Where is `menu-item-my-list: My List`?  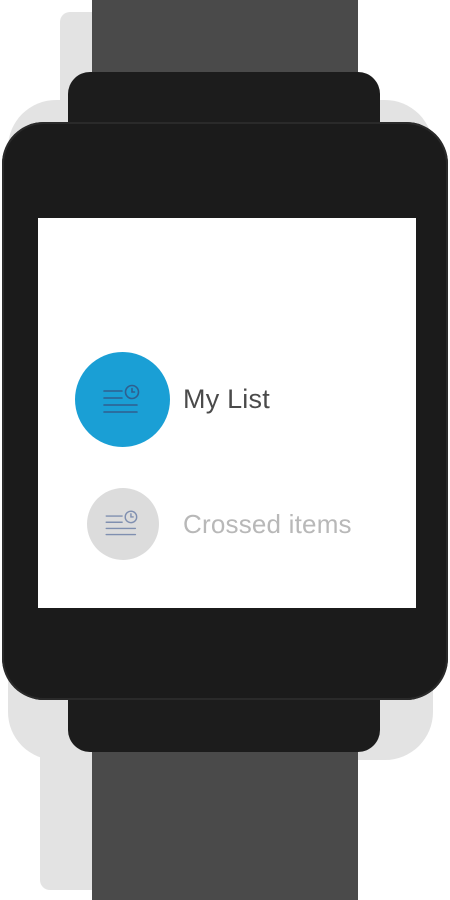
menu-item-my-list: My List is located at coordinates (172, 399).